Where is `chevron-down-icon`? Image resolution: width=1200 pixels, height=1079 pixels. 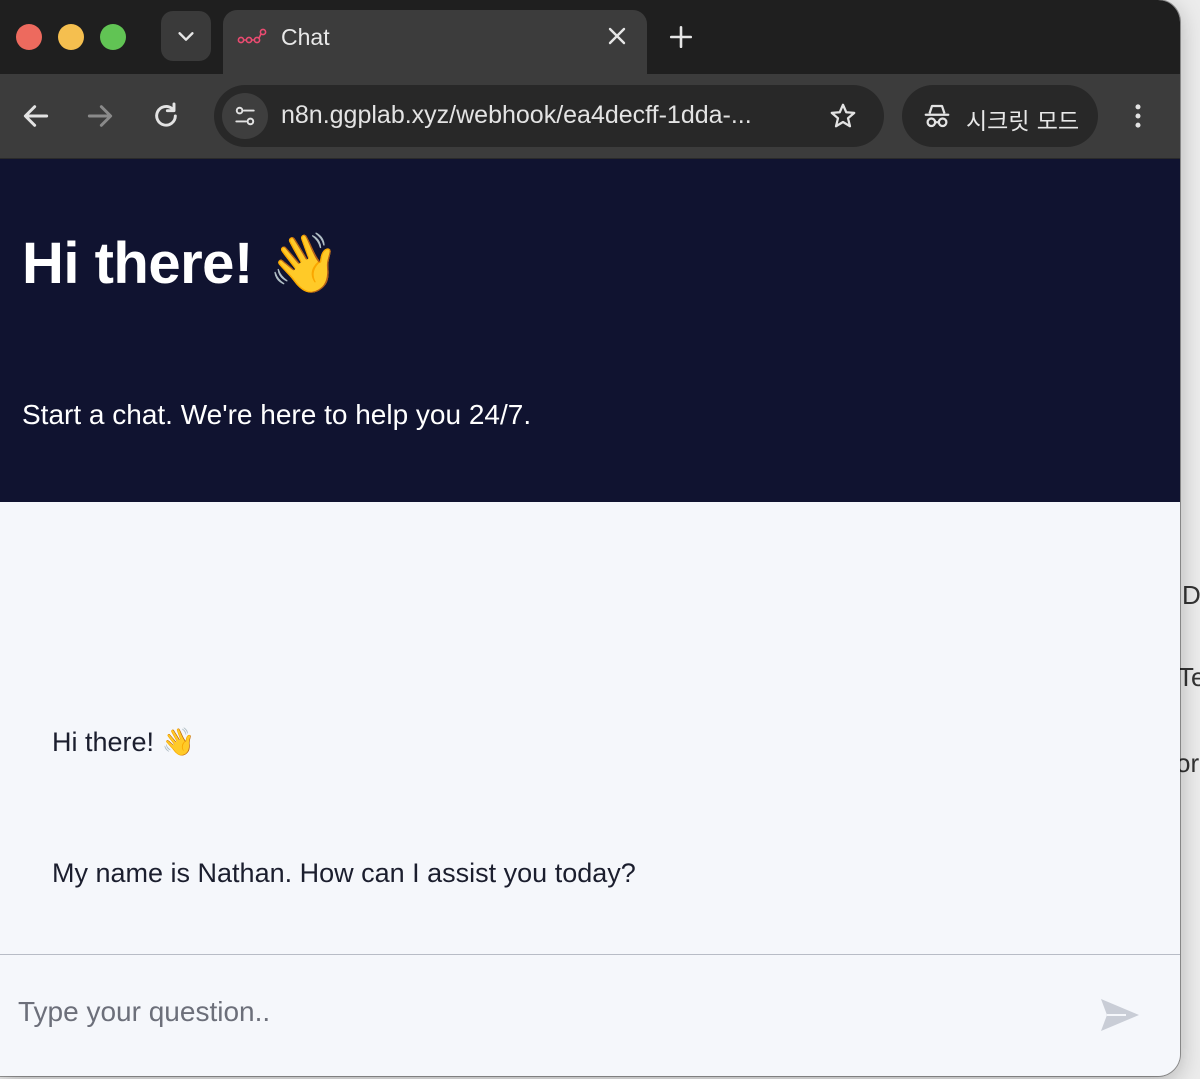 chevron-down-icon is located at coordinates (186, 36).